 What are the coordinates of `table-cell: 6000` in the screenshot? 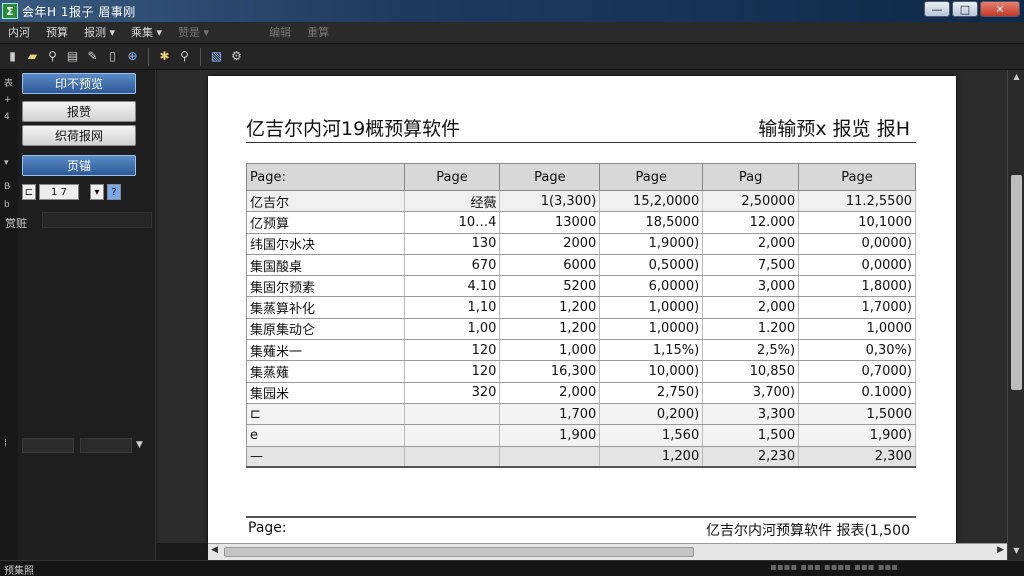 It's located at (550, 265).